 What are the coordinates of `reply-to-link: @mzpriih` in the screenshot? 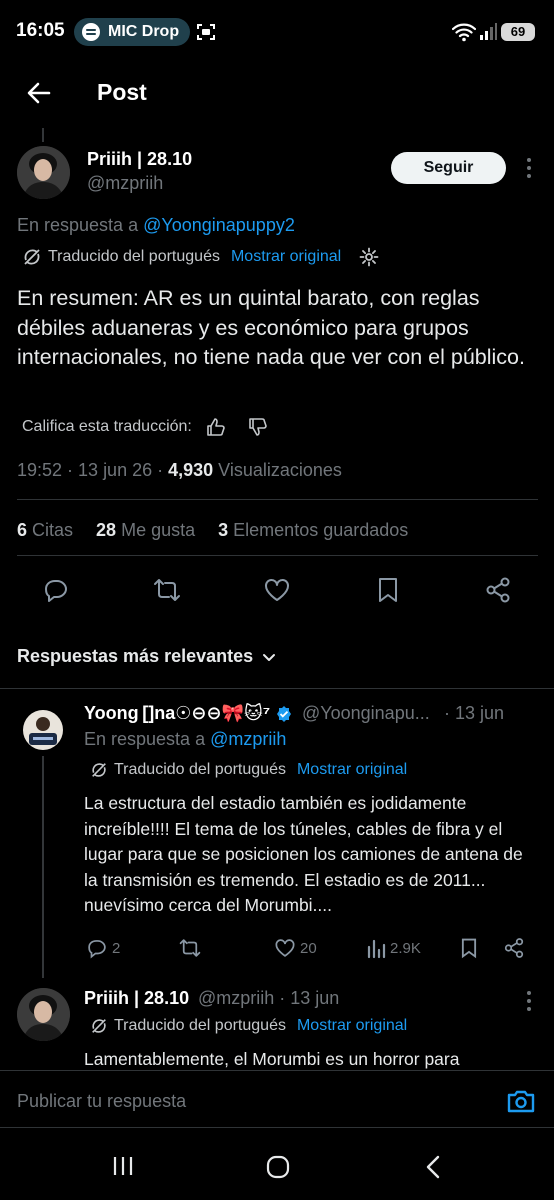 It's located at (248, 739).